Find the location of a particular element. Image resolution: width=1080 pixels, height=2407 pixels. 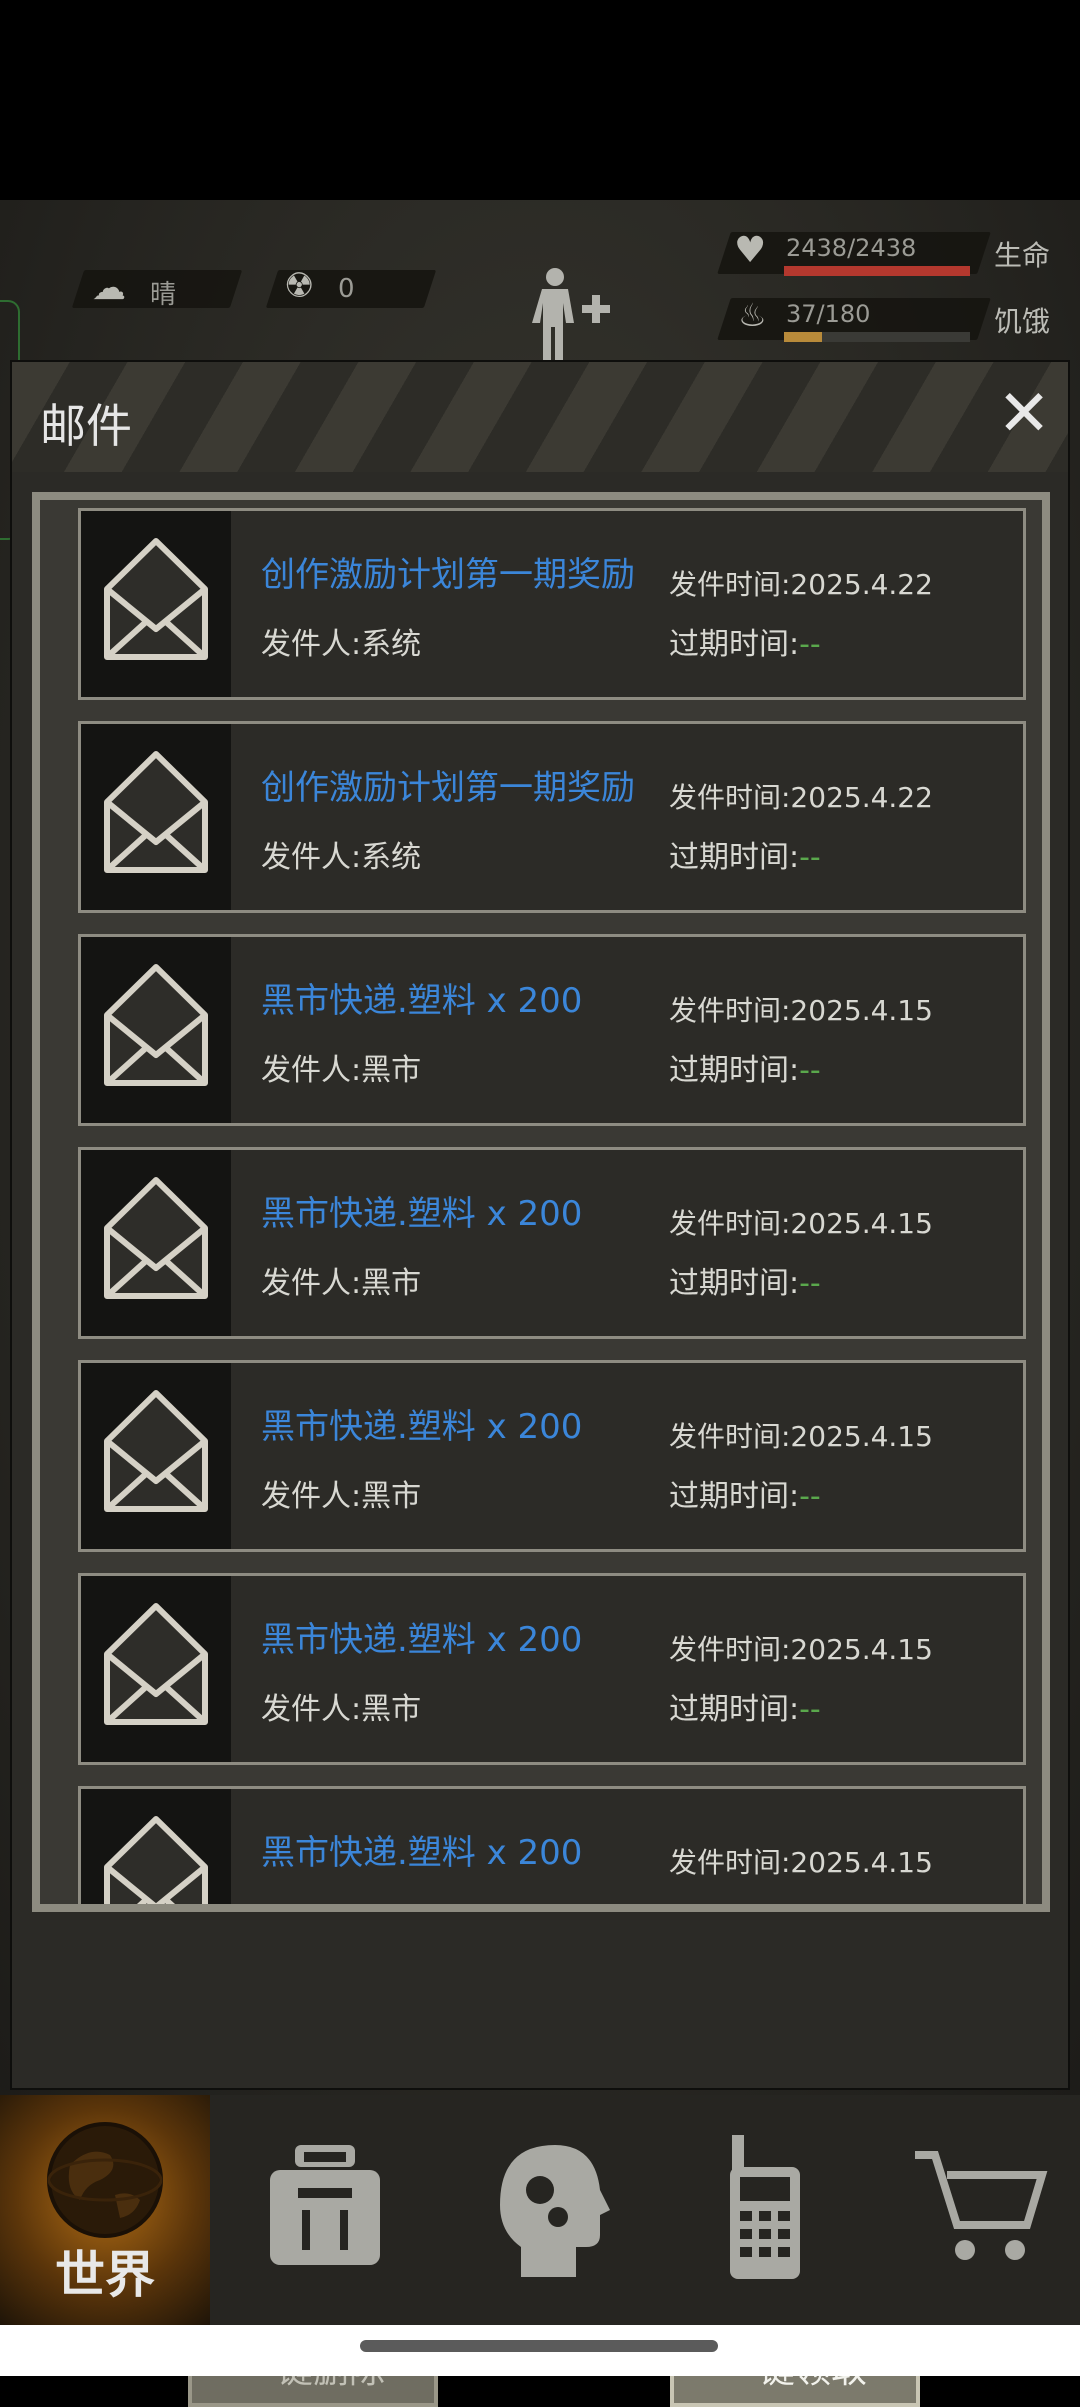

health-bar is located at coordinates (877, 271).